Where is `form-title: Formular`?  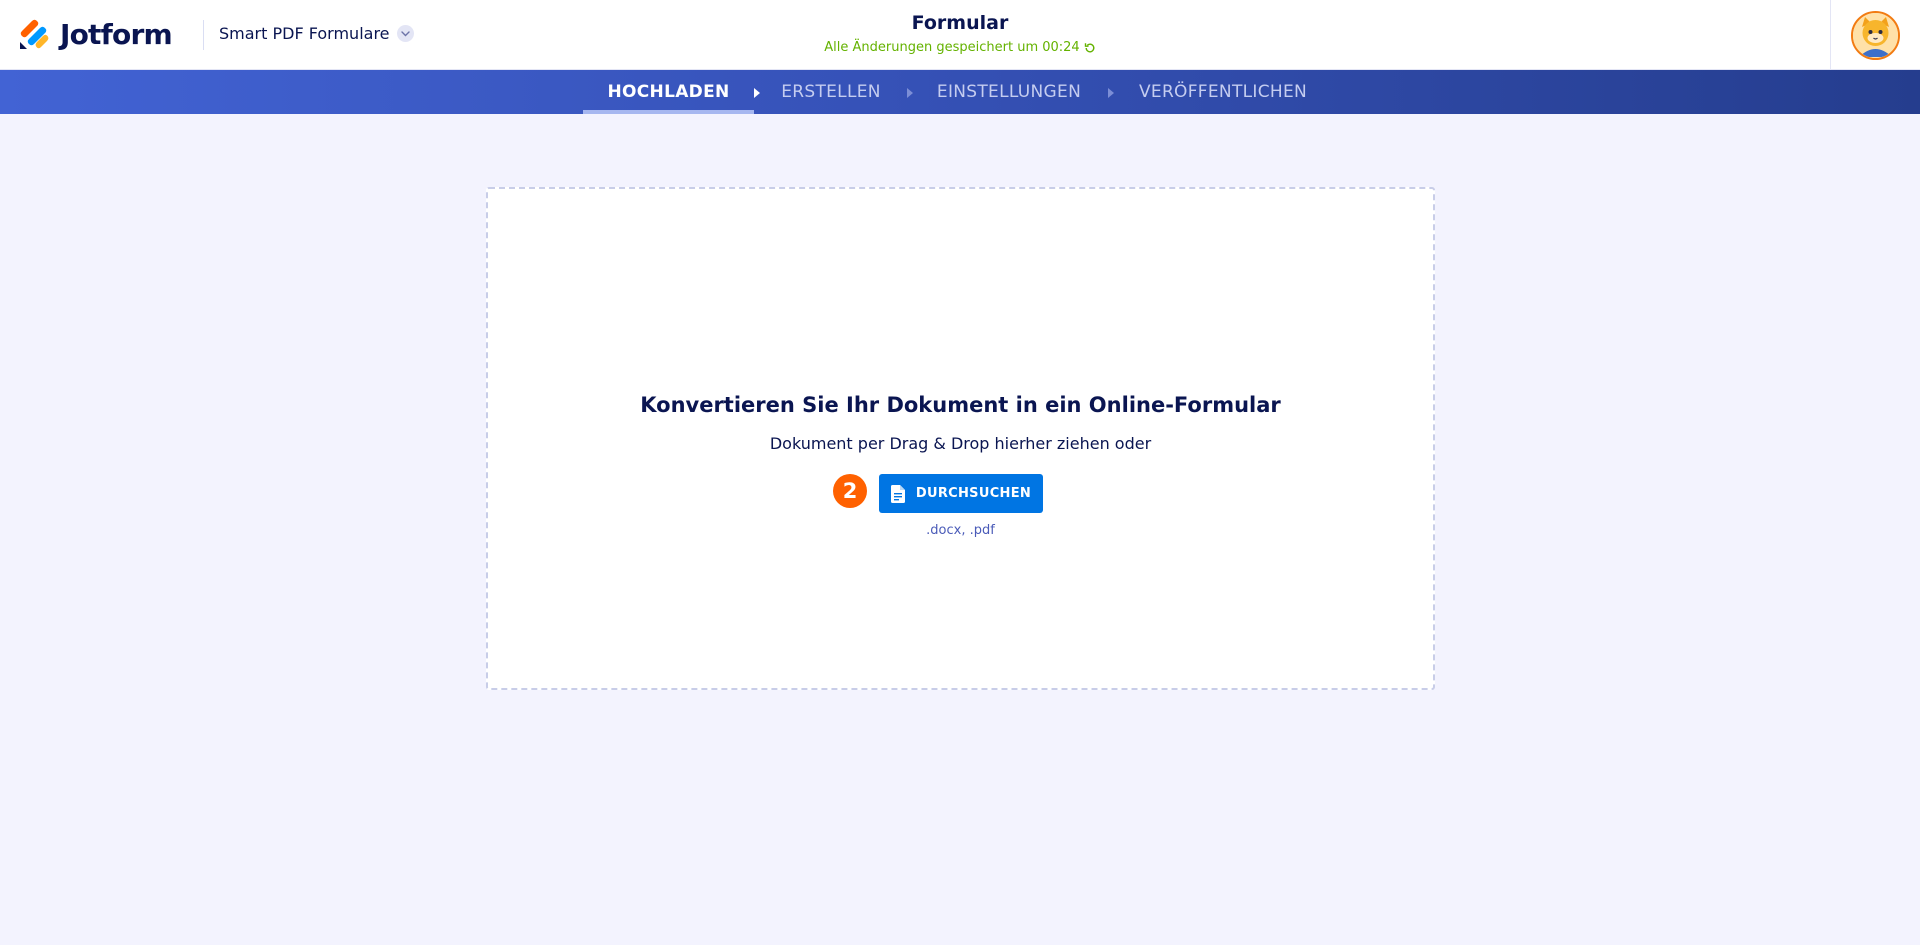 form-title: Formular is located at coordinates (960, 23).